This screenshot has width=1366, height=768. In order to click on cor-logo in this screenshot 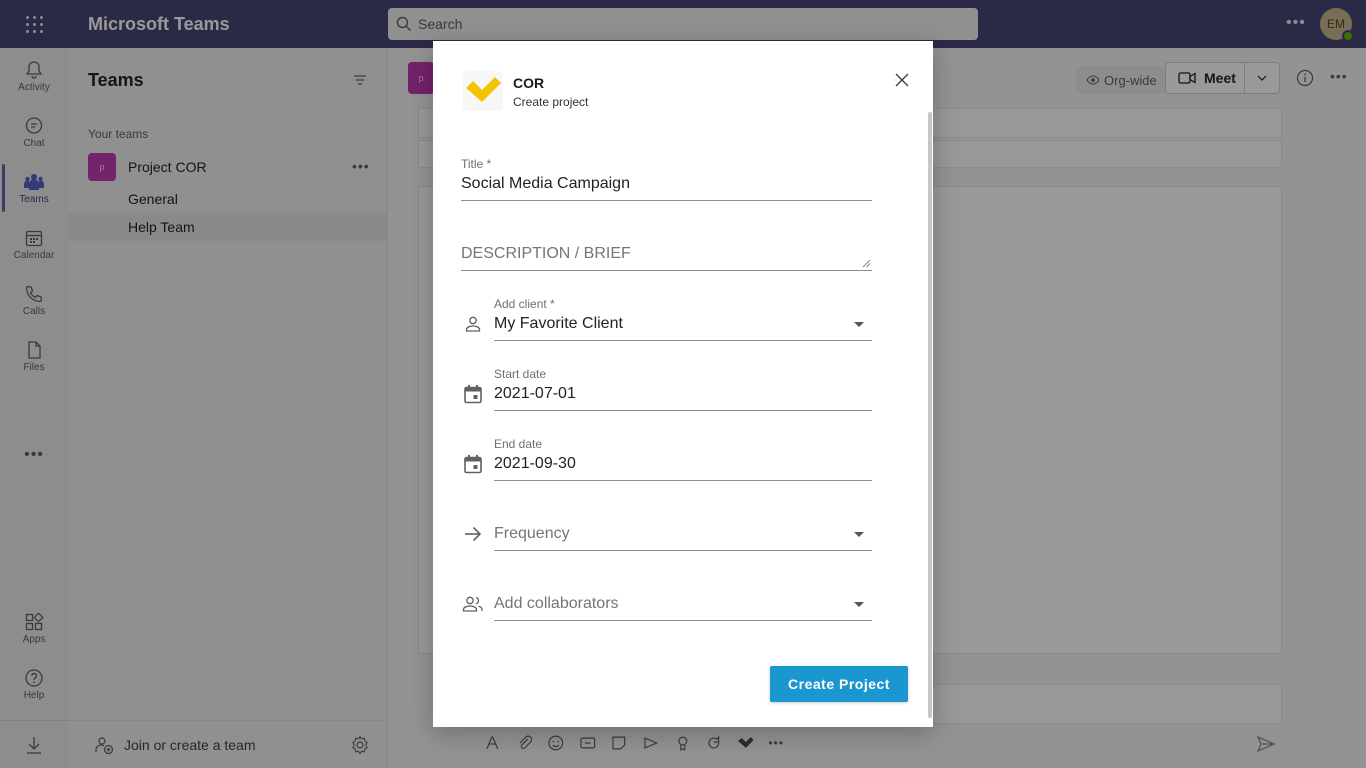, I will do `click(483, 91)`.